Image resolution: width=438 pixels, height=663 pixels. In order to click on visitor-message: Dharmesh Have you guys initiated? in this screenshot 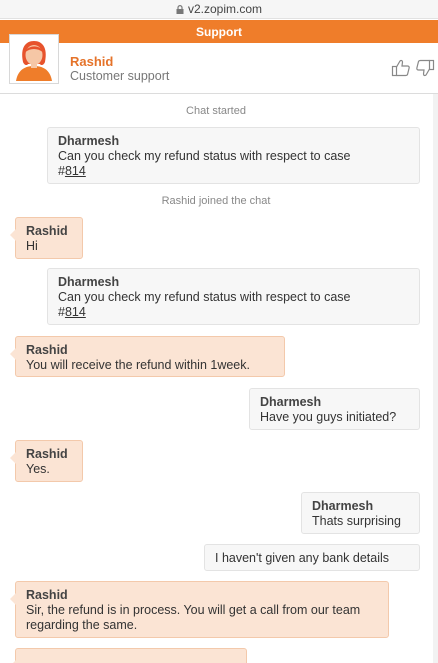, I will do `click(334, 409)`.